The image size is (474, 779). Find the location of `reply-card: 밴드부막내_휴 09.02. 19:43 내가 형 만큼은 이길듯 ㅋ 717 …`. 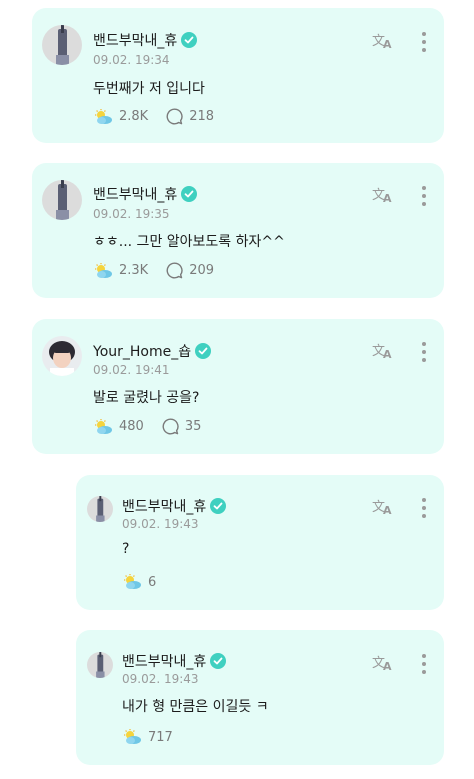

reply-card: 밴드부막내_휴 09.02. 19:43 내가 형 만큼은 이길듯 ㅋ 717 … is located at coordinates (260, 697).